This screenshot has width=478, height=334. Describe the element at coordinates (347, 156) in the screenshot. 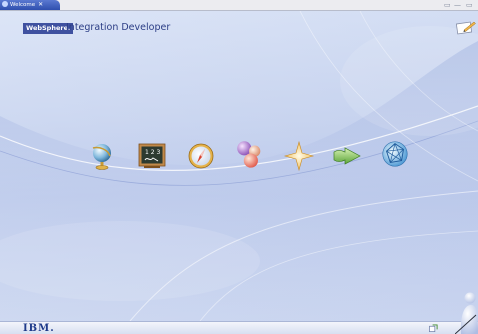

I see `arrow-icon` at that location.